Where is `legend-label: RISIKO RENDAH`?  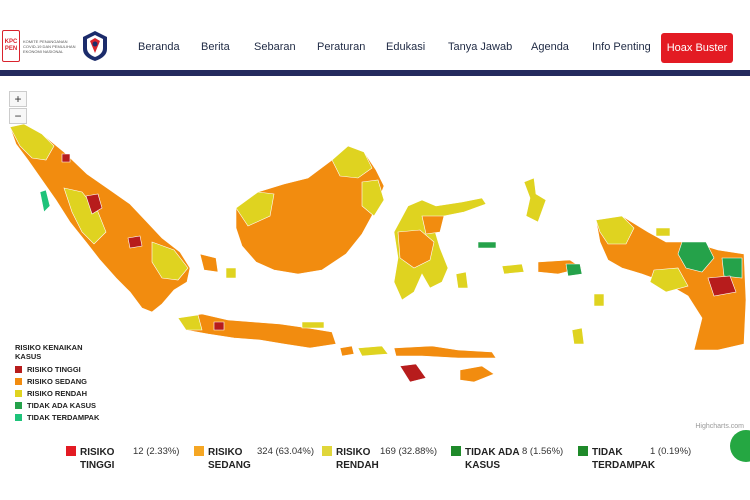
legend-label: RISIKO RENDAH is located at coordinates (57, 393).